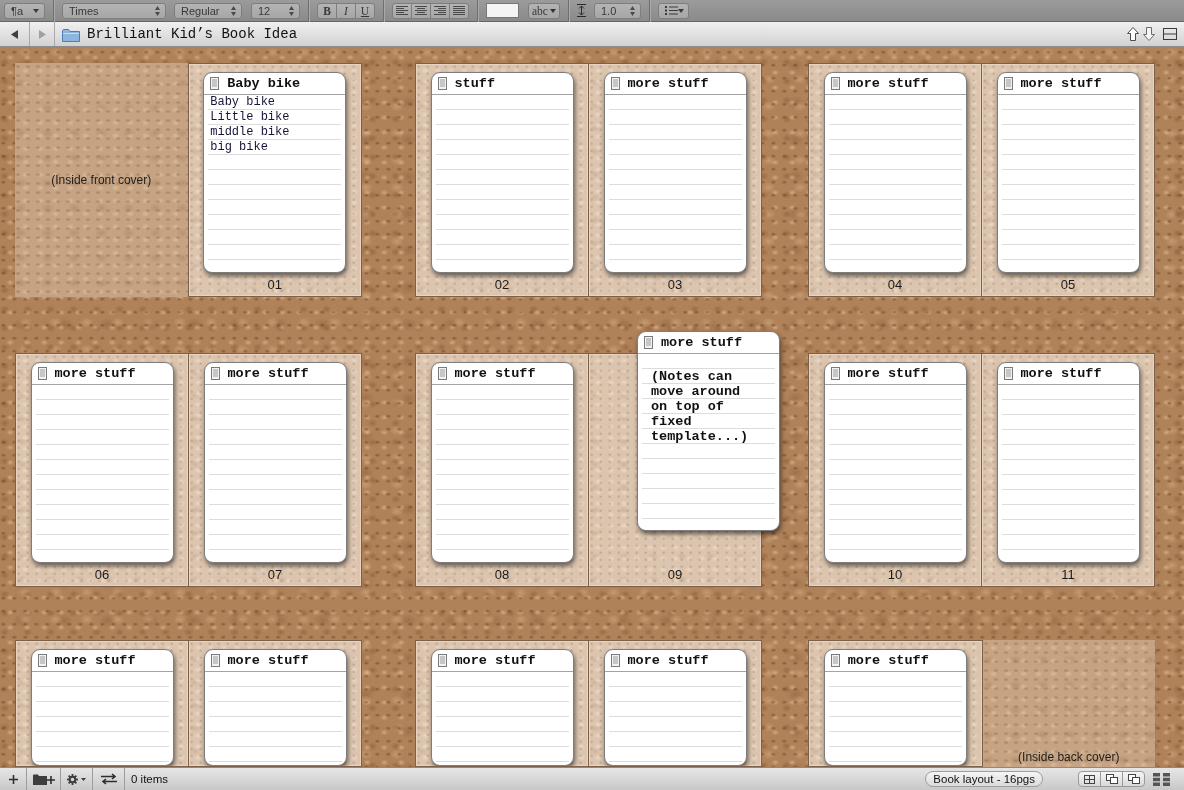 Image resolution: width=1184 pixels, height=790 pixels. Describe the element at coordinates (275, 574) in the screenshot. I see `page-number: 07` at that location.